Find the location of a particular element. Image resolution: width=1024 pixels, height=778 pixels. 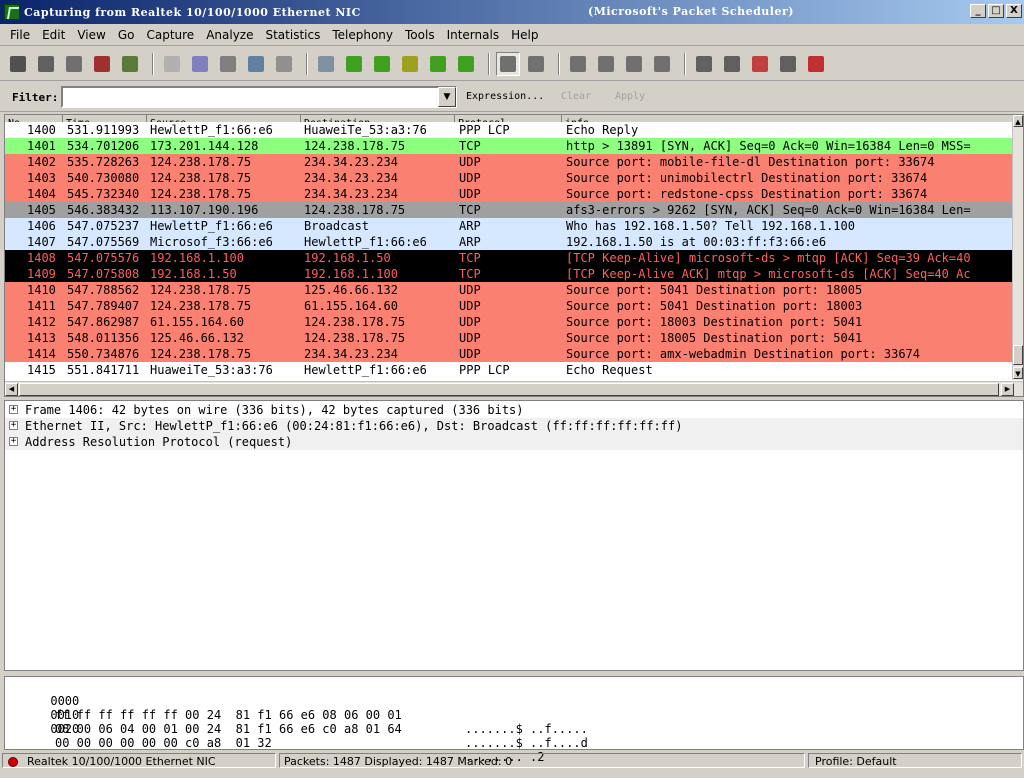

options-button is located at coordinates (46, 64).